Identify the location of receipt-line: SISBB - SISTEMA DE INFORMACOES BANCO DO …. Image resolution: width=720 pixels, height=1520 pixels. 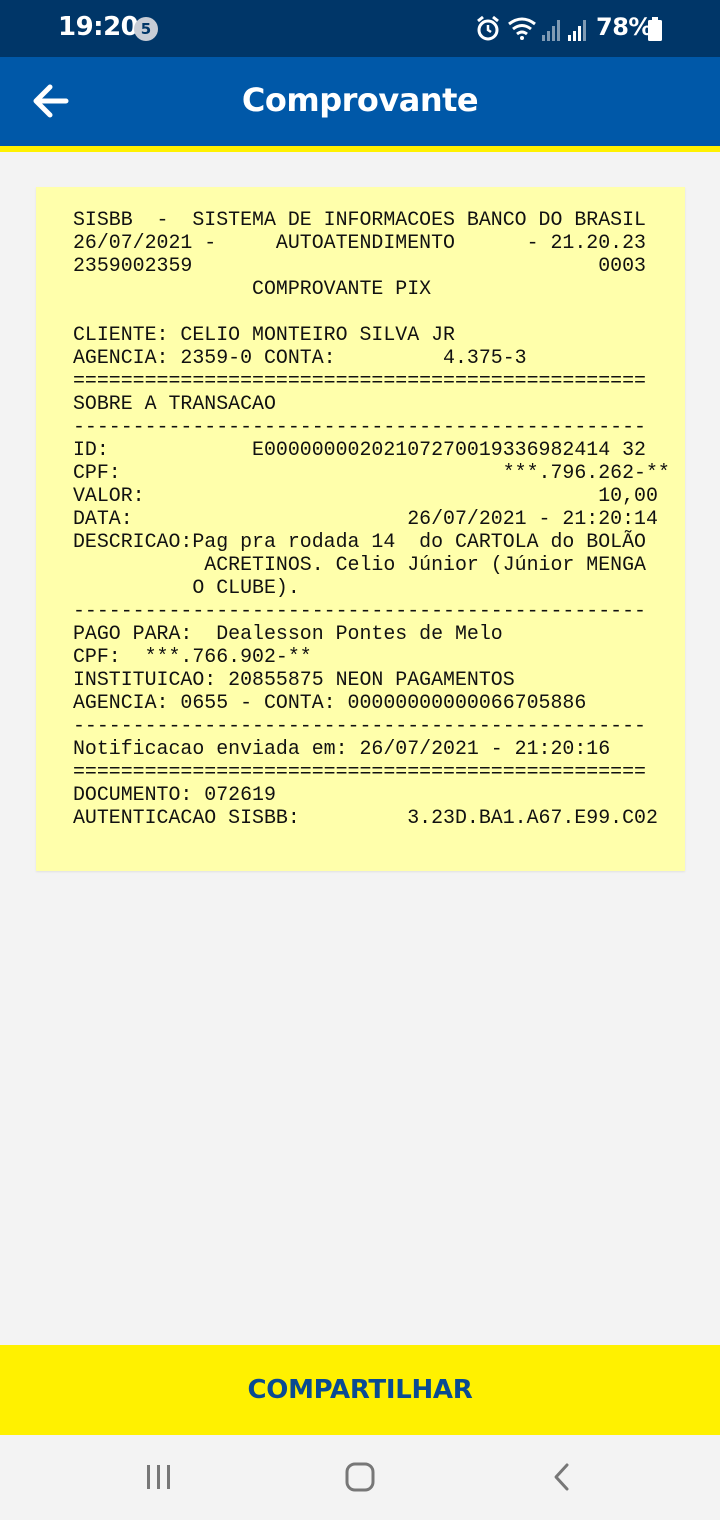
(359, 219).